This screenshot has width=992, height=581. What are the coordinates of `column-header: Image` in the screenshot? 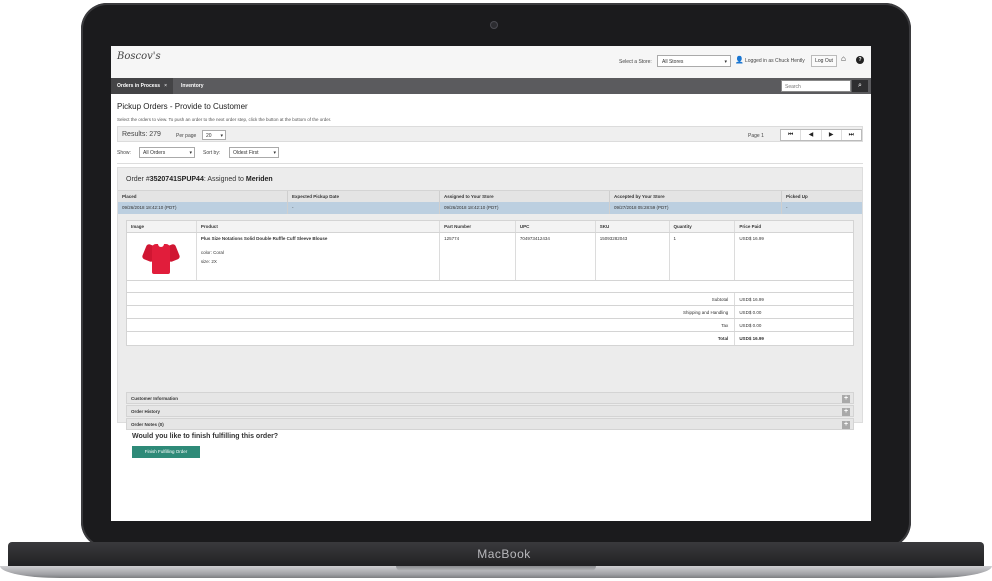 It's located at (162, 226).